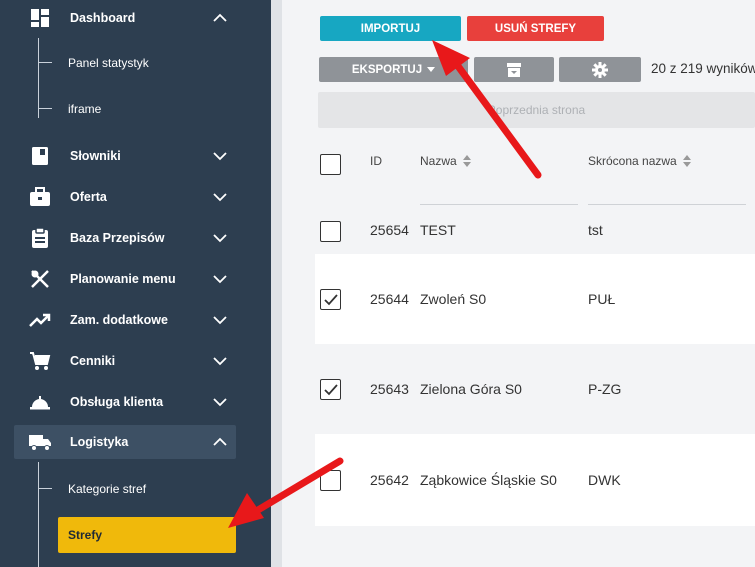 The height and width of the screenshot is (567, 755). What do you see at coordinates (40, 156) in the screenshot?
I see `book-icon` at bounding box center [40, 156].